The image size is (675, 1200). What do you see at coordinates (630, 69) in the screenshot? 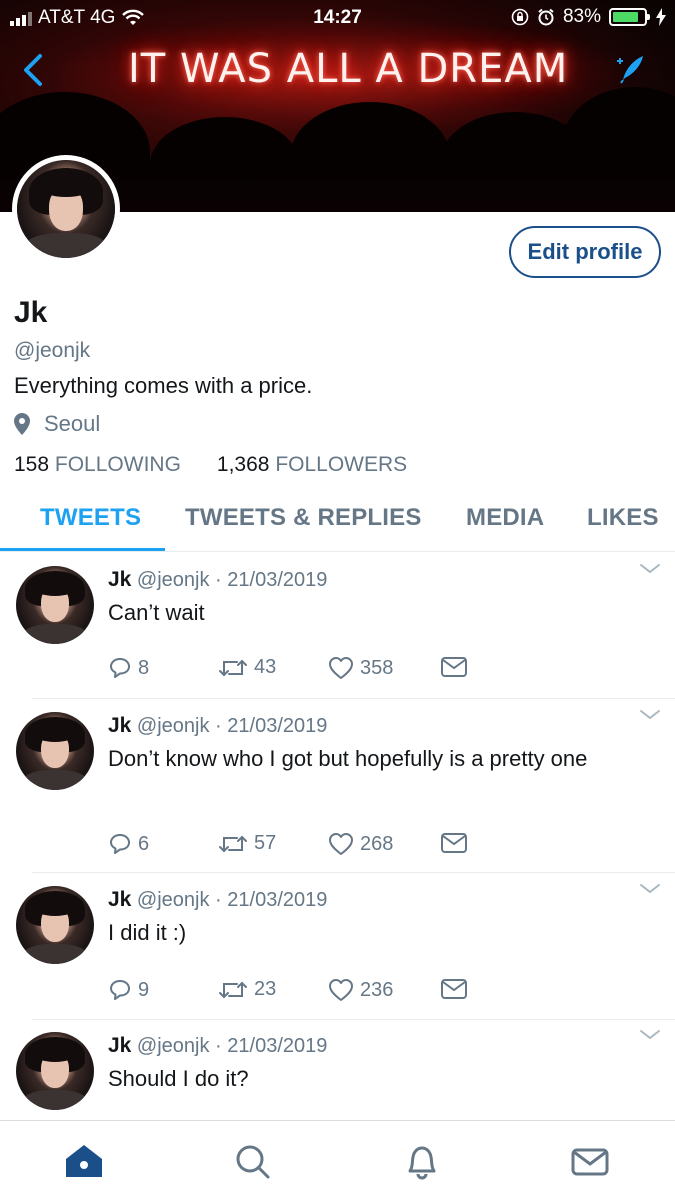
I see `compose-tweet-icon` at bounding box center [630, 69].